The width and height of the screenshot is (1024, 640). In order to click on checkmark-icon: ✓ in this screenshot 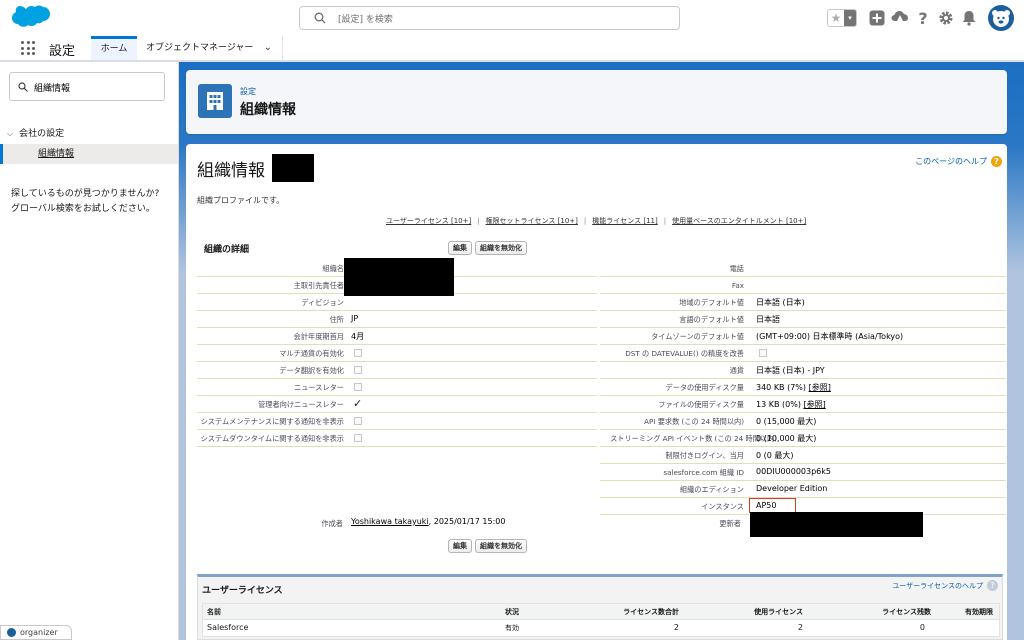, I will do `click(358, 403)`.